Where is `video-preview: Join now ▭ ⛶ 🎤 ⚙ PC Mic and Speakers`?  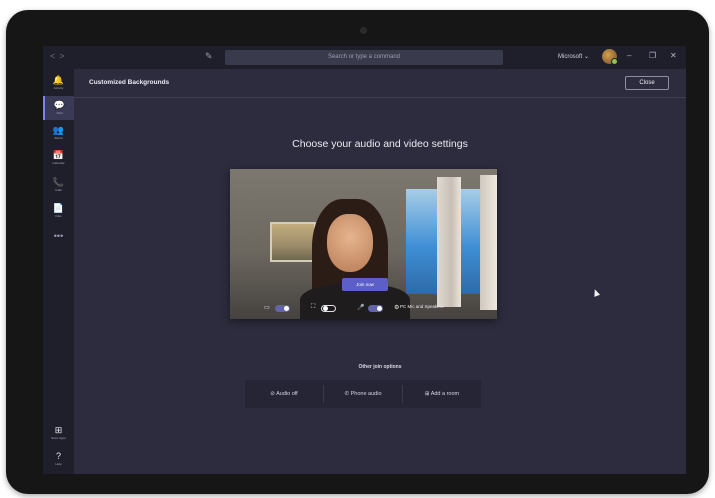 video-preview: Join now ▭ ⛶ 🎤 ⚙ PC Mic and Speakers is located at coordinates (363, 244).